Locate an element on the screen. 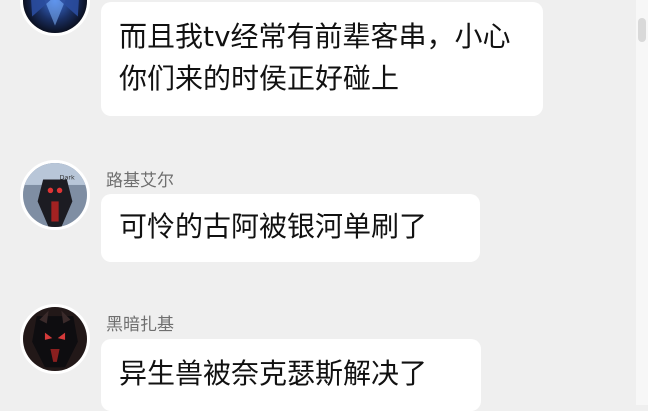  message-text: 异生兽被奈克瑟斯解决了 is located at coordinates (273, 373).